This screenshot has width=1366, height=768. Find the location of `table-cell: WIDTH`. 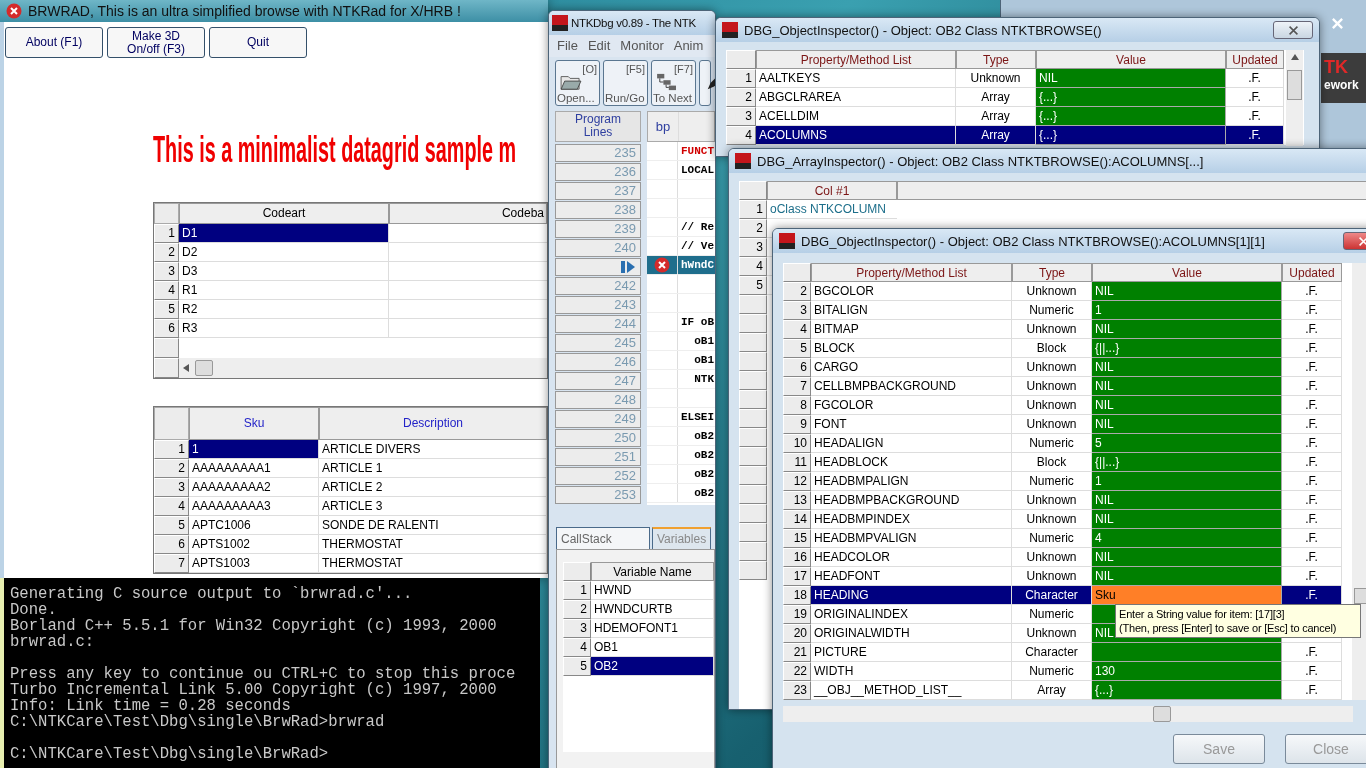

table-cell: WIDTH is located at coordinates (911, 671).